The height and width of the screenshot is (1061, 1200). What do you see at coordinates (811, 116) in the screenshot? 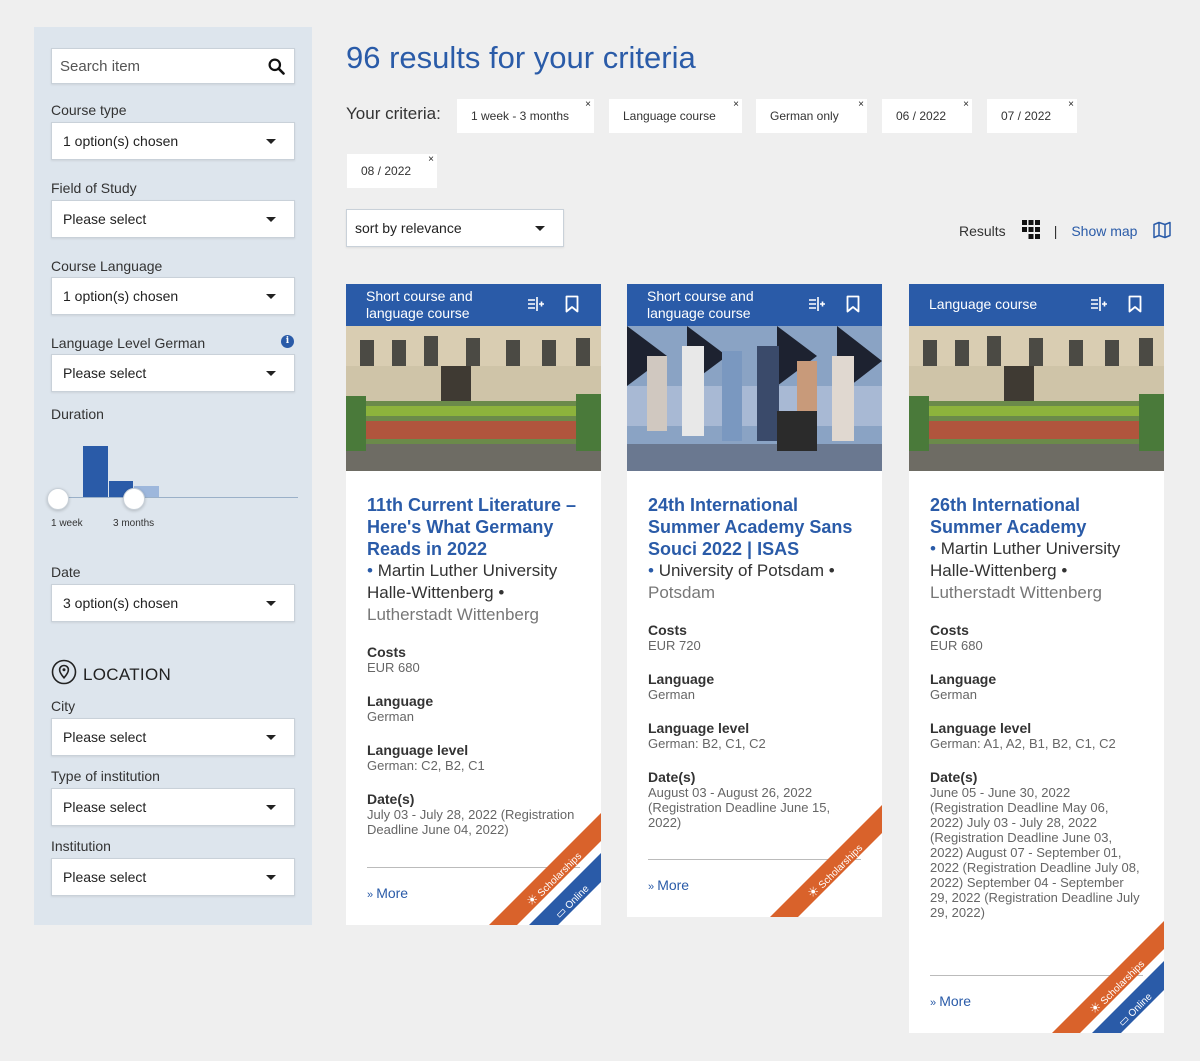
I see `criteria-chip: German only ×` at bounding box center [811, 116].